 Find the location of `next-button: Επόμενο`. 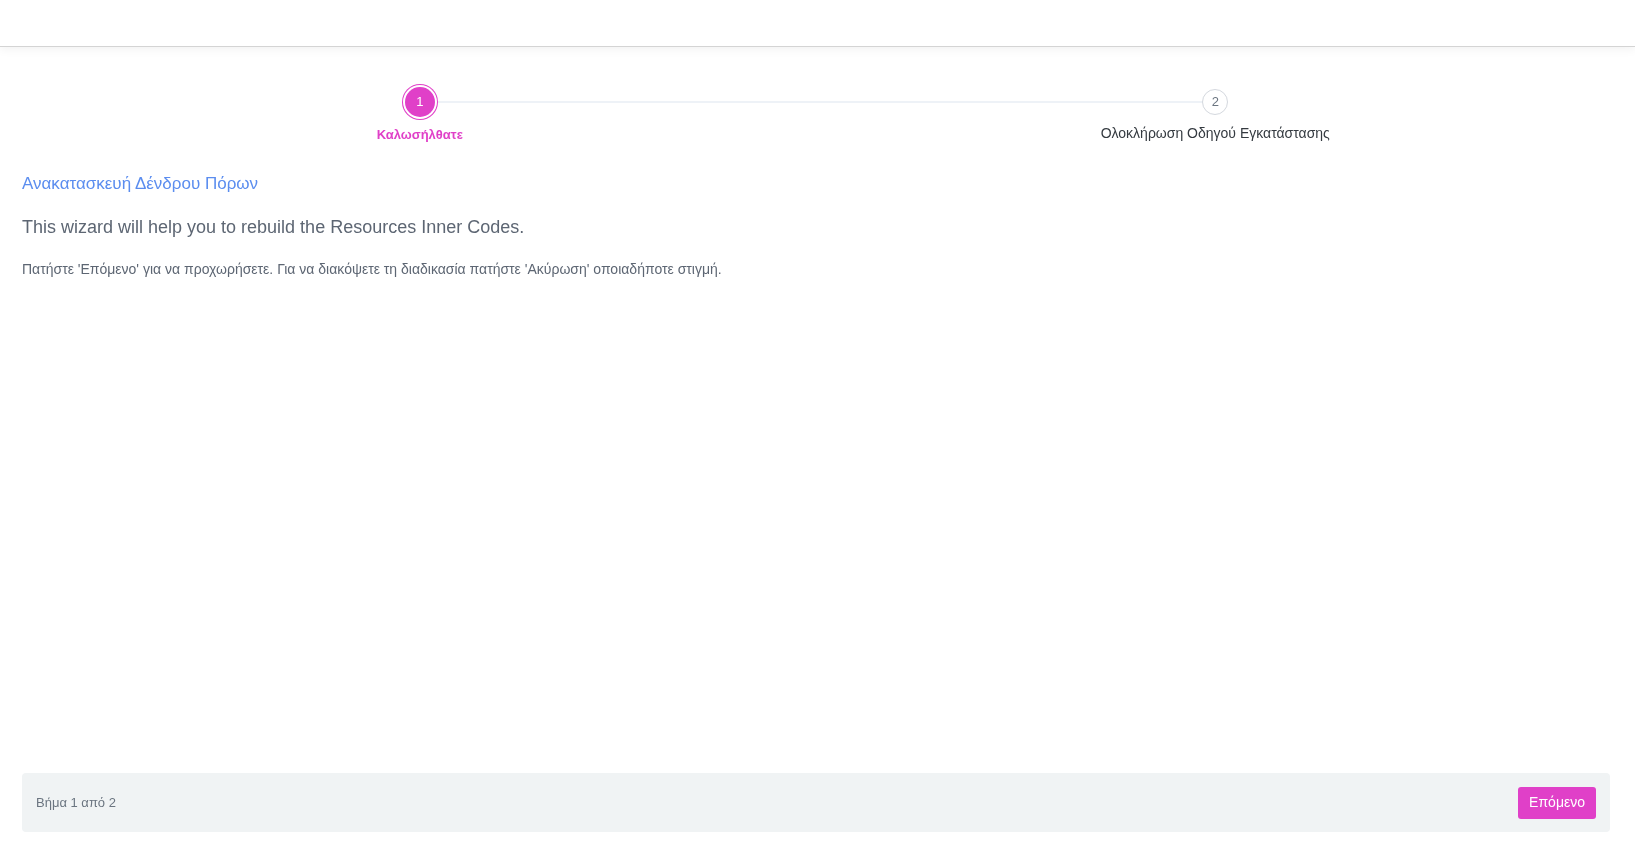

next-button: Επόμενο is located at coordinates (1557, 802).